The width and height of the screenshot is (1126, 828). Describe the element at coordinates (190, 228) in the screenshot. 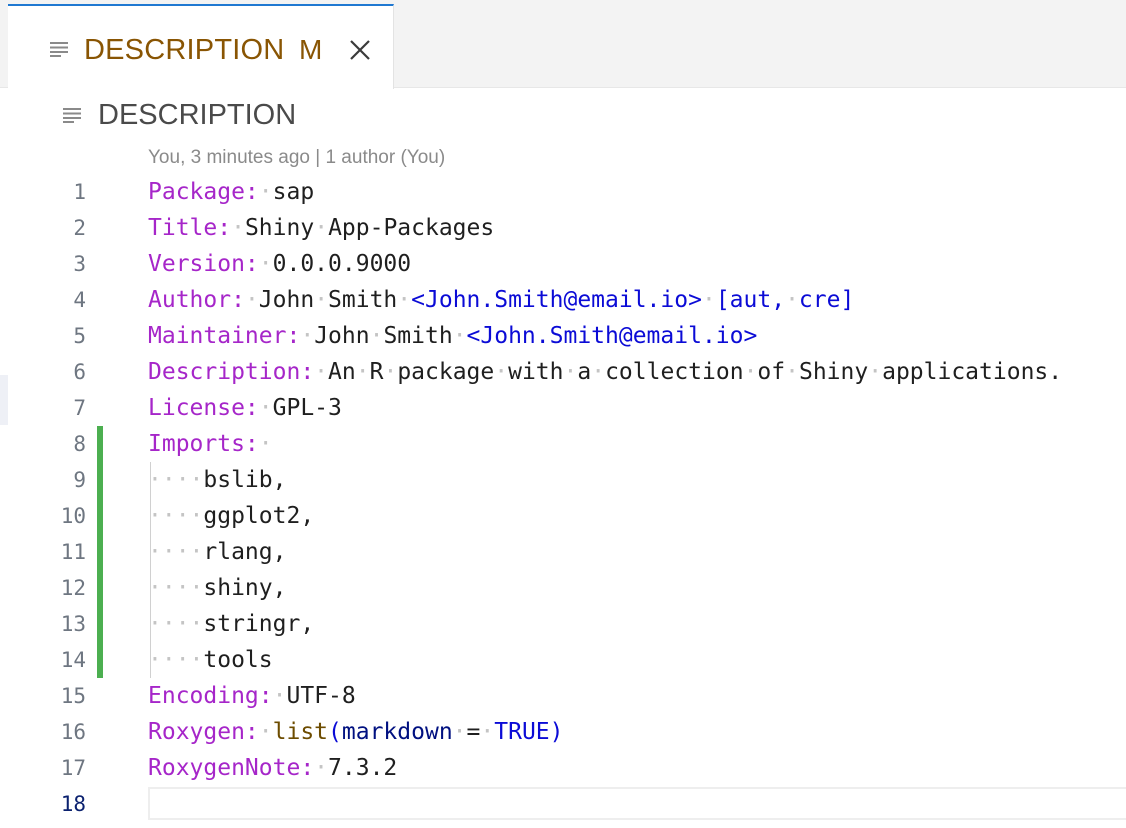

I see `field-key: Title:` at that location.